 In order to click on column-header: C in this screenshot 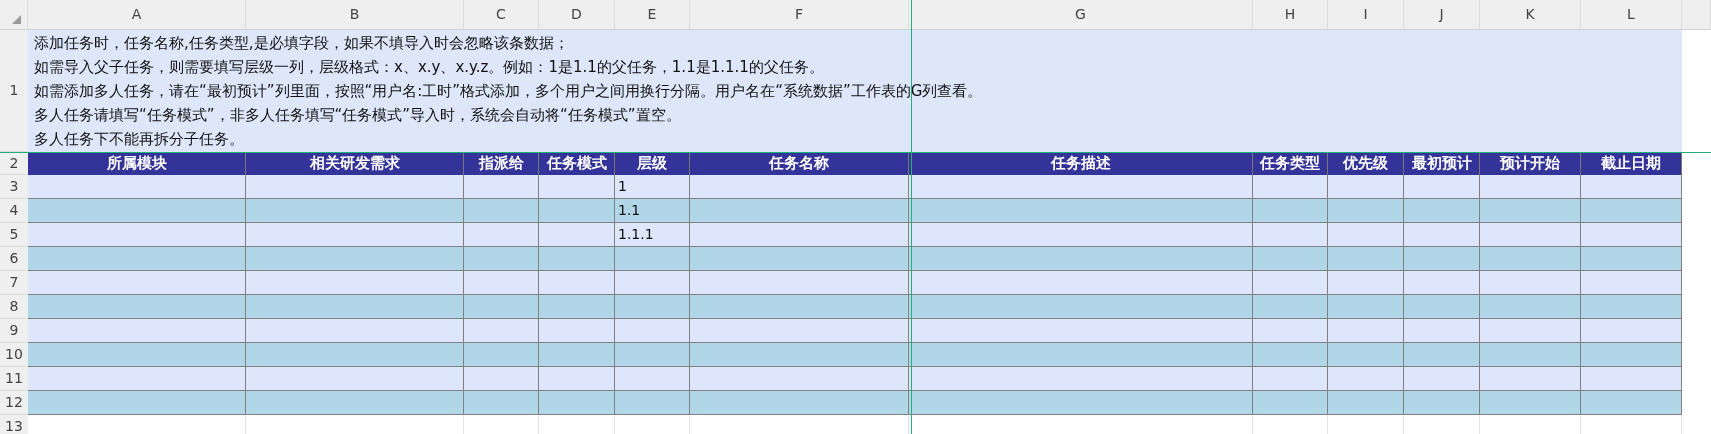, I will do `click(501, 15)`.